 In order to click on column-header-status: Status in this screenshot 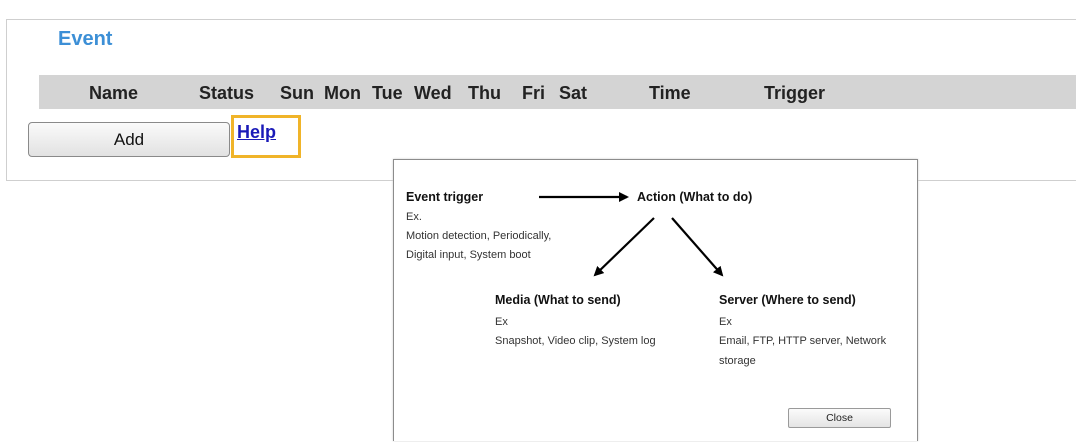, I will do `click(227, 93)`.